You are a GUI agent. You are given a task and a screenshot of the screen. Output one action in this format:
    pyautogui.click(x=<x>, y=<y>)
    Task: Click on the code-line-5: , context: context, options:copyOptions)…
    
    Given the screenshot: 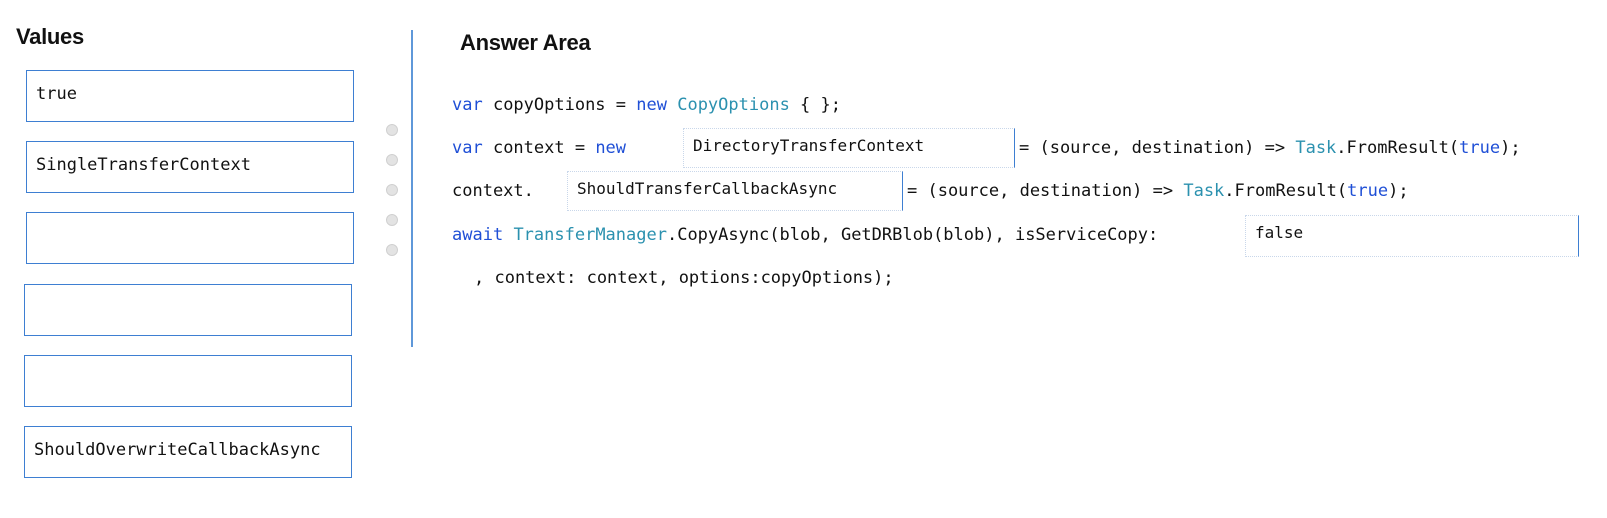 What is the action you would take?
    pyautogui.click(x=684, y=278)
    